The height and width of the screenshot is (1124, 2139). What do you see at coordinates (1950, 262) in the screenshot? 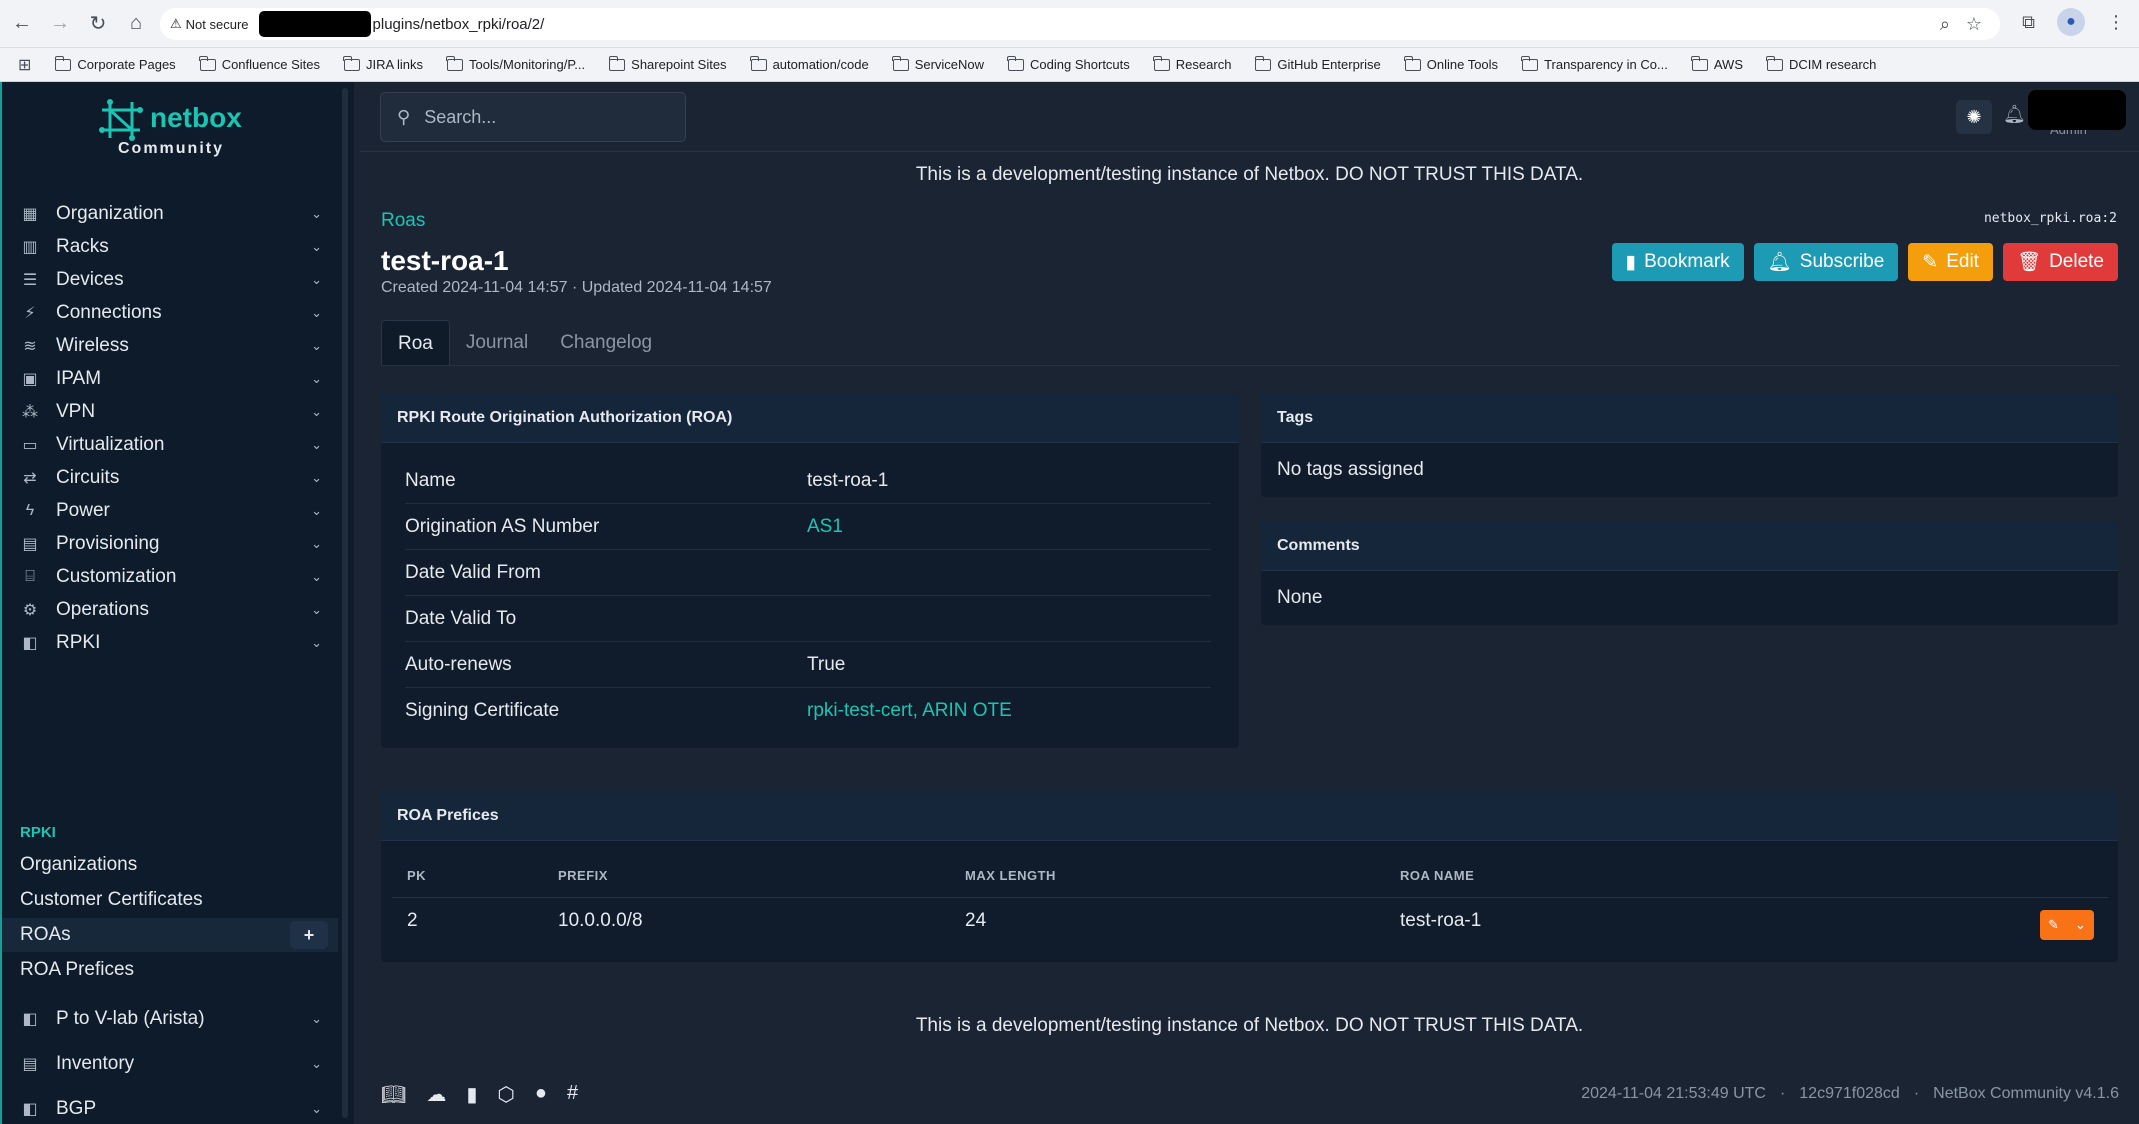
I see `edit-button: ✎ Edit` at bounding box center [1950, 262].